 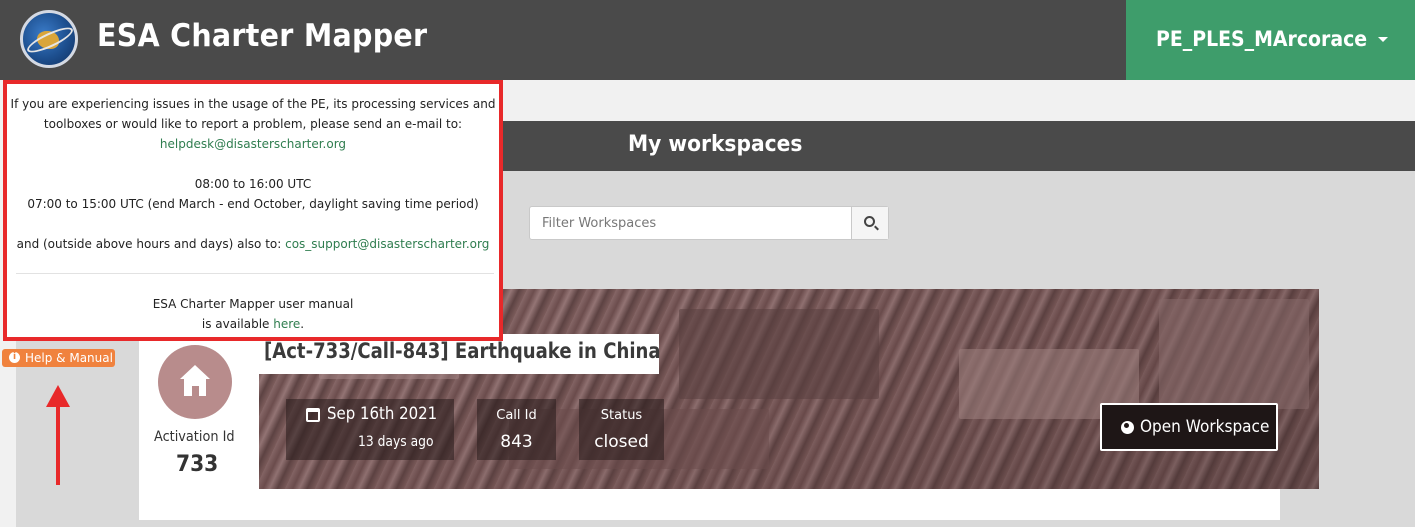 I want to click on open-workspace-button: Open Workspace, so click(x=1189, y=427).